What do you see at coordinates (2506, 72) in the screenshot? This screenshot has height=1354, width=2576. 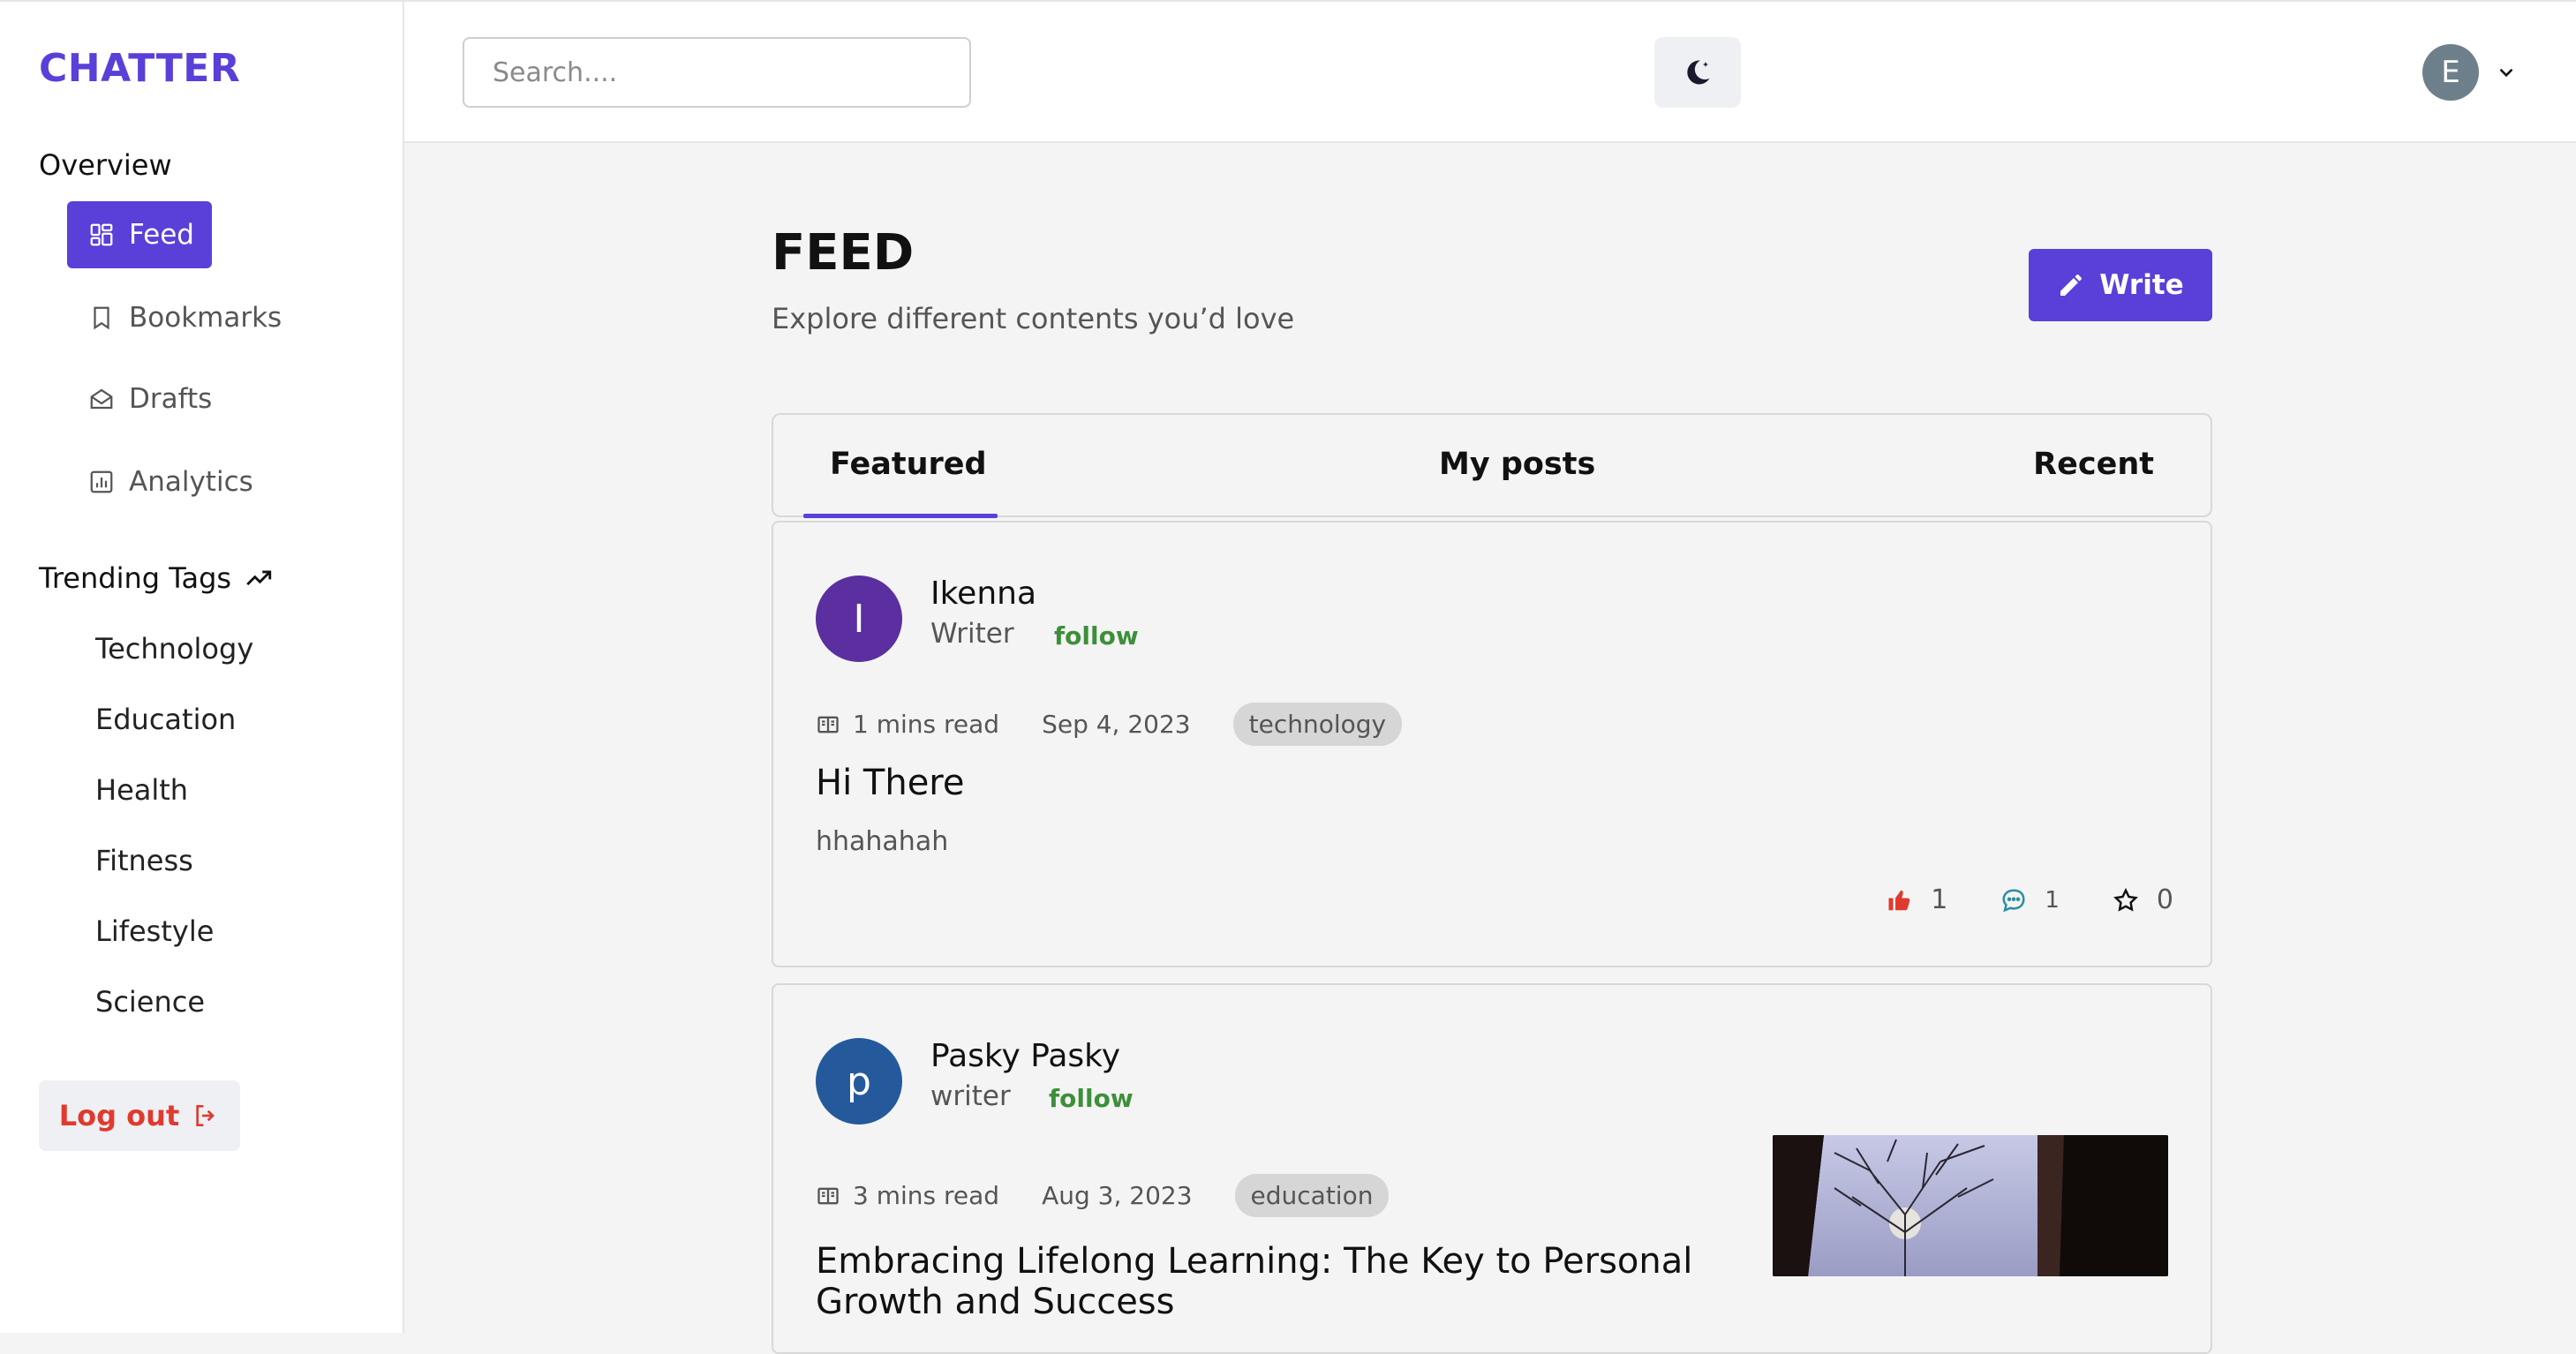 I see `chevron-down-icon` at bounding box center [2506, 72].